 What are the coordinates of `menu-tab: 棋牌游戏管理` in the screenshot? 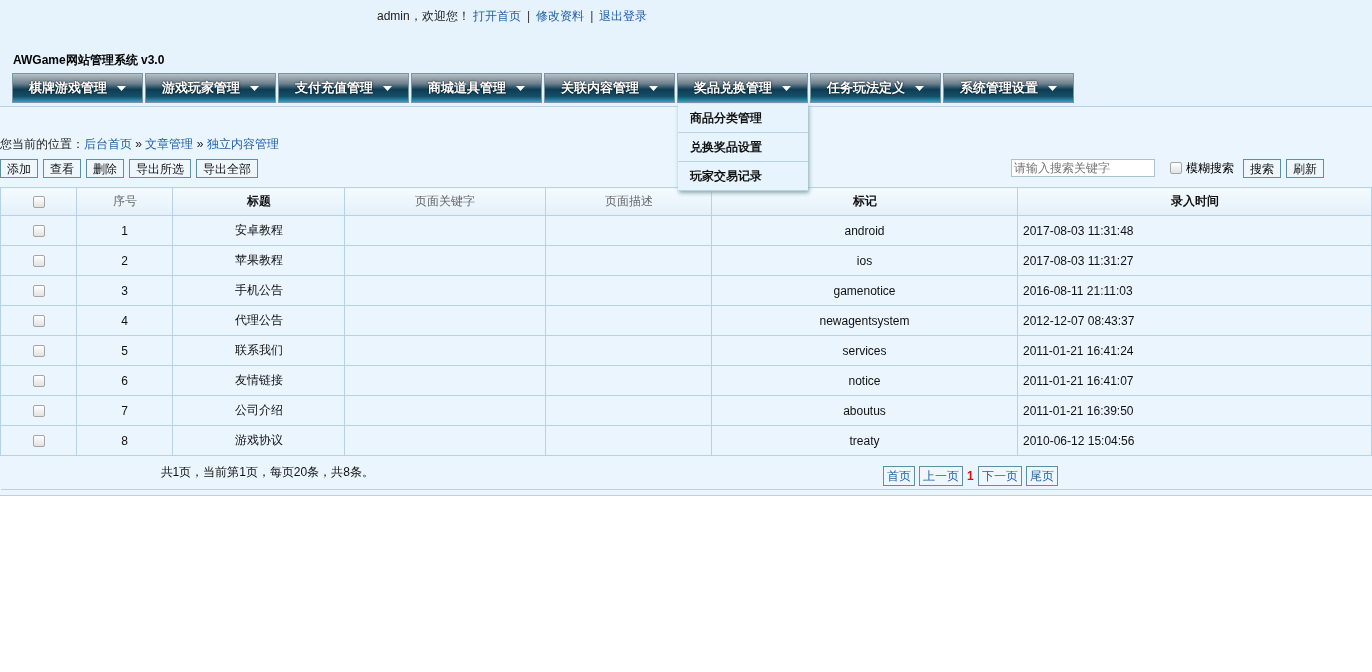 It's located at (77, 88).